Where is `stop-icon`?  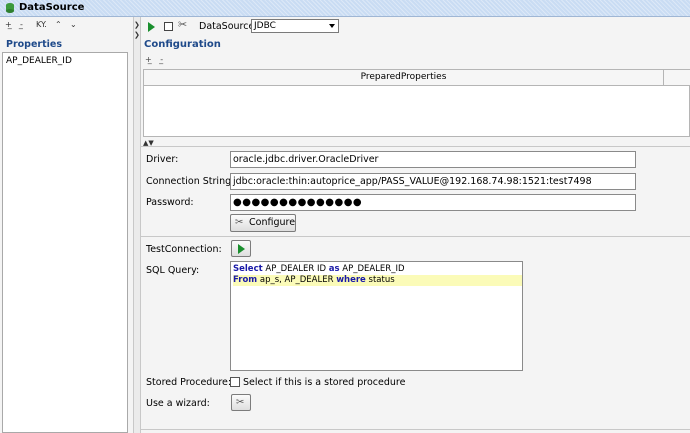
stop-icon is located at coordinates (168, 26).